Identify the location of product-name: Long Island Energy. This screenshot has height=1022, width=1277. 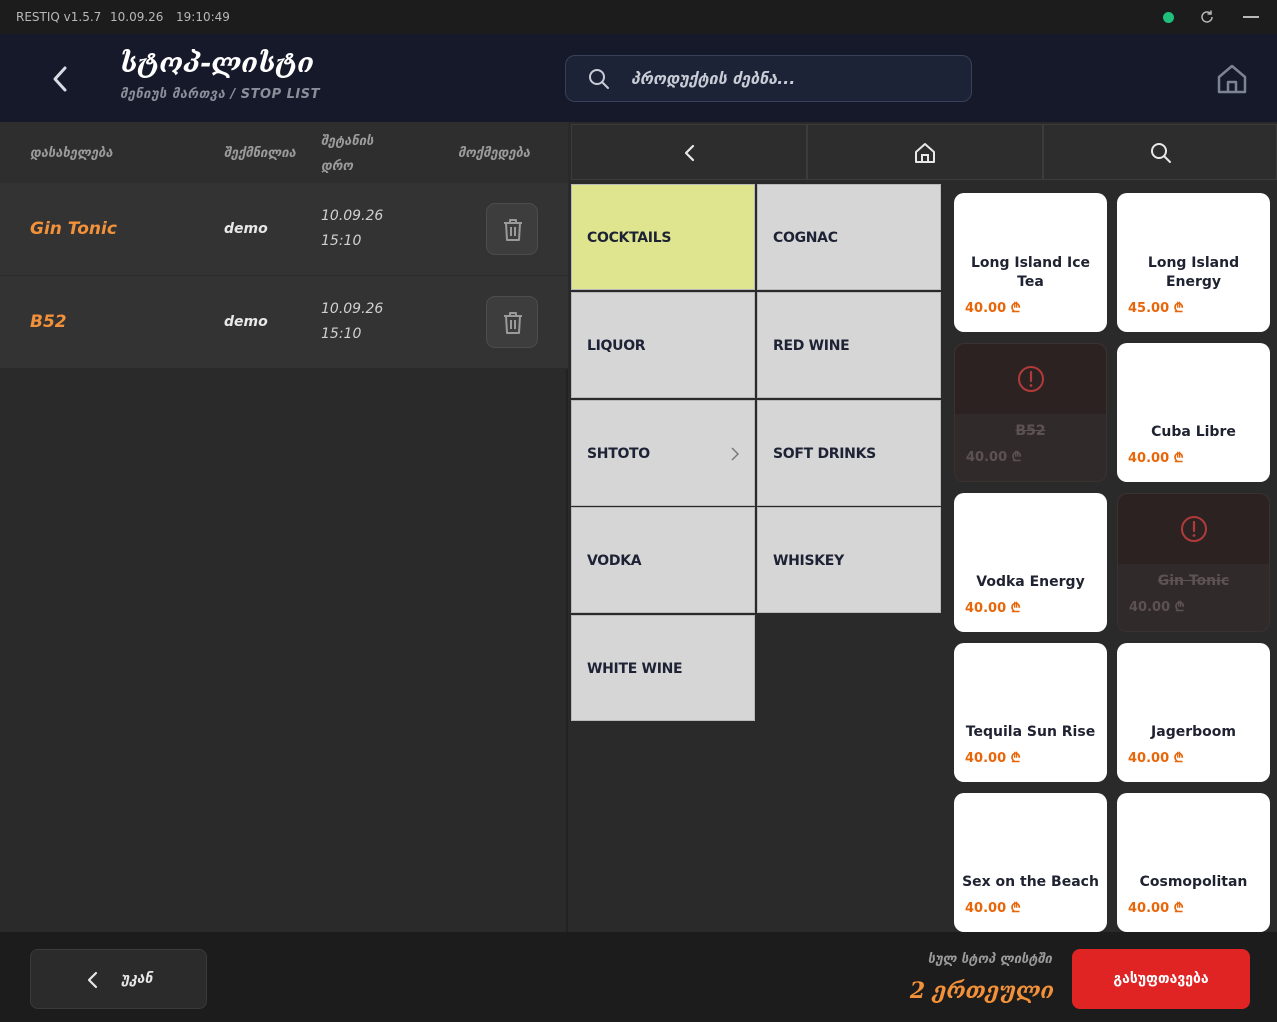
(1193, 272).